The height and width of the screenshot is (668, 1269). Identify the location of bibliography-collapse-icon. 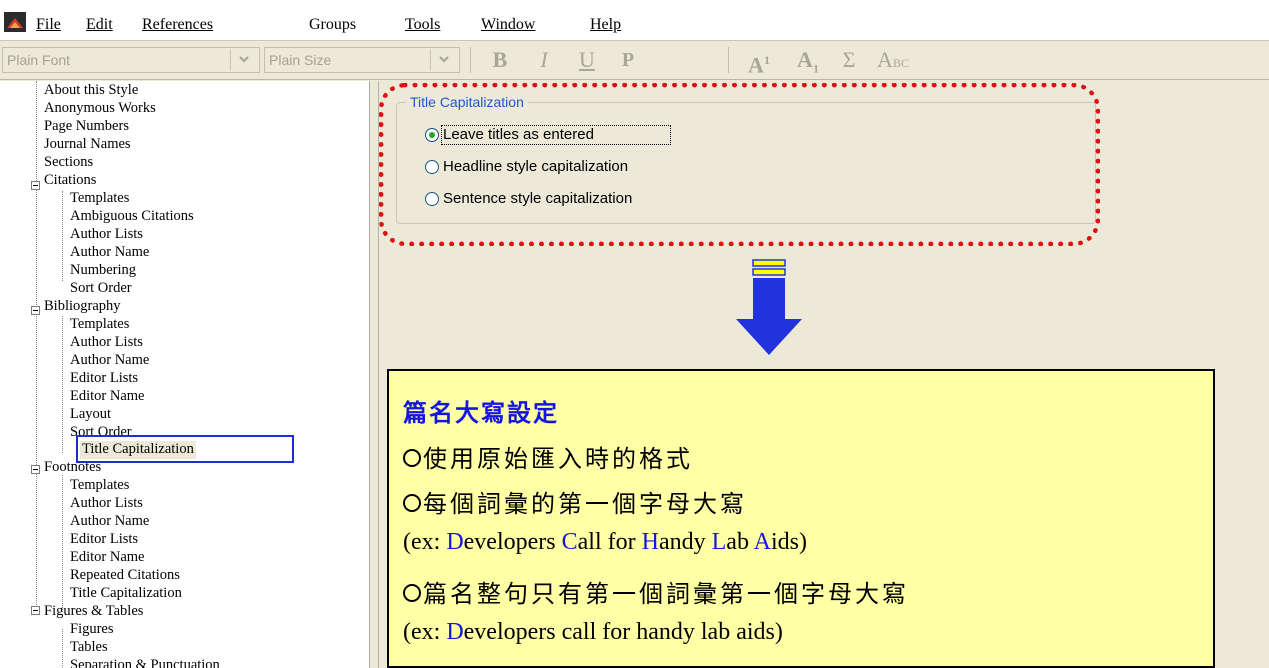
(35, 310).